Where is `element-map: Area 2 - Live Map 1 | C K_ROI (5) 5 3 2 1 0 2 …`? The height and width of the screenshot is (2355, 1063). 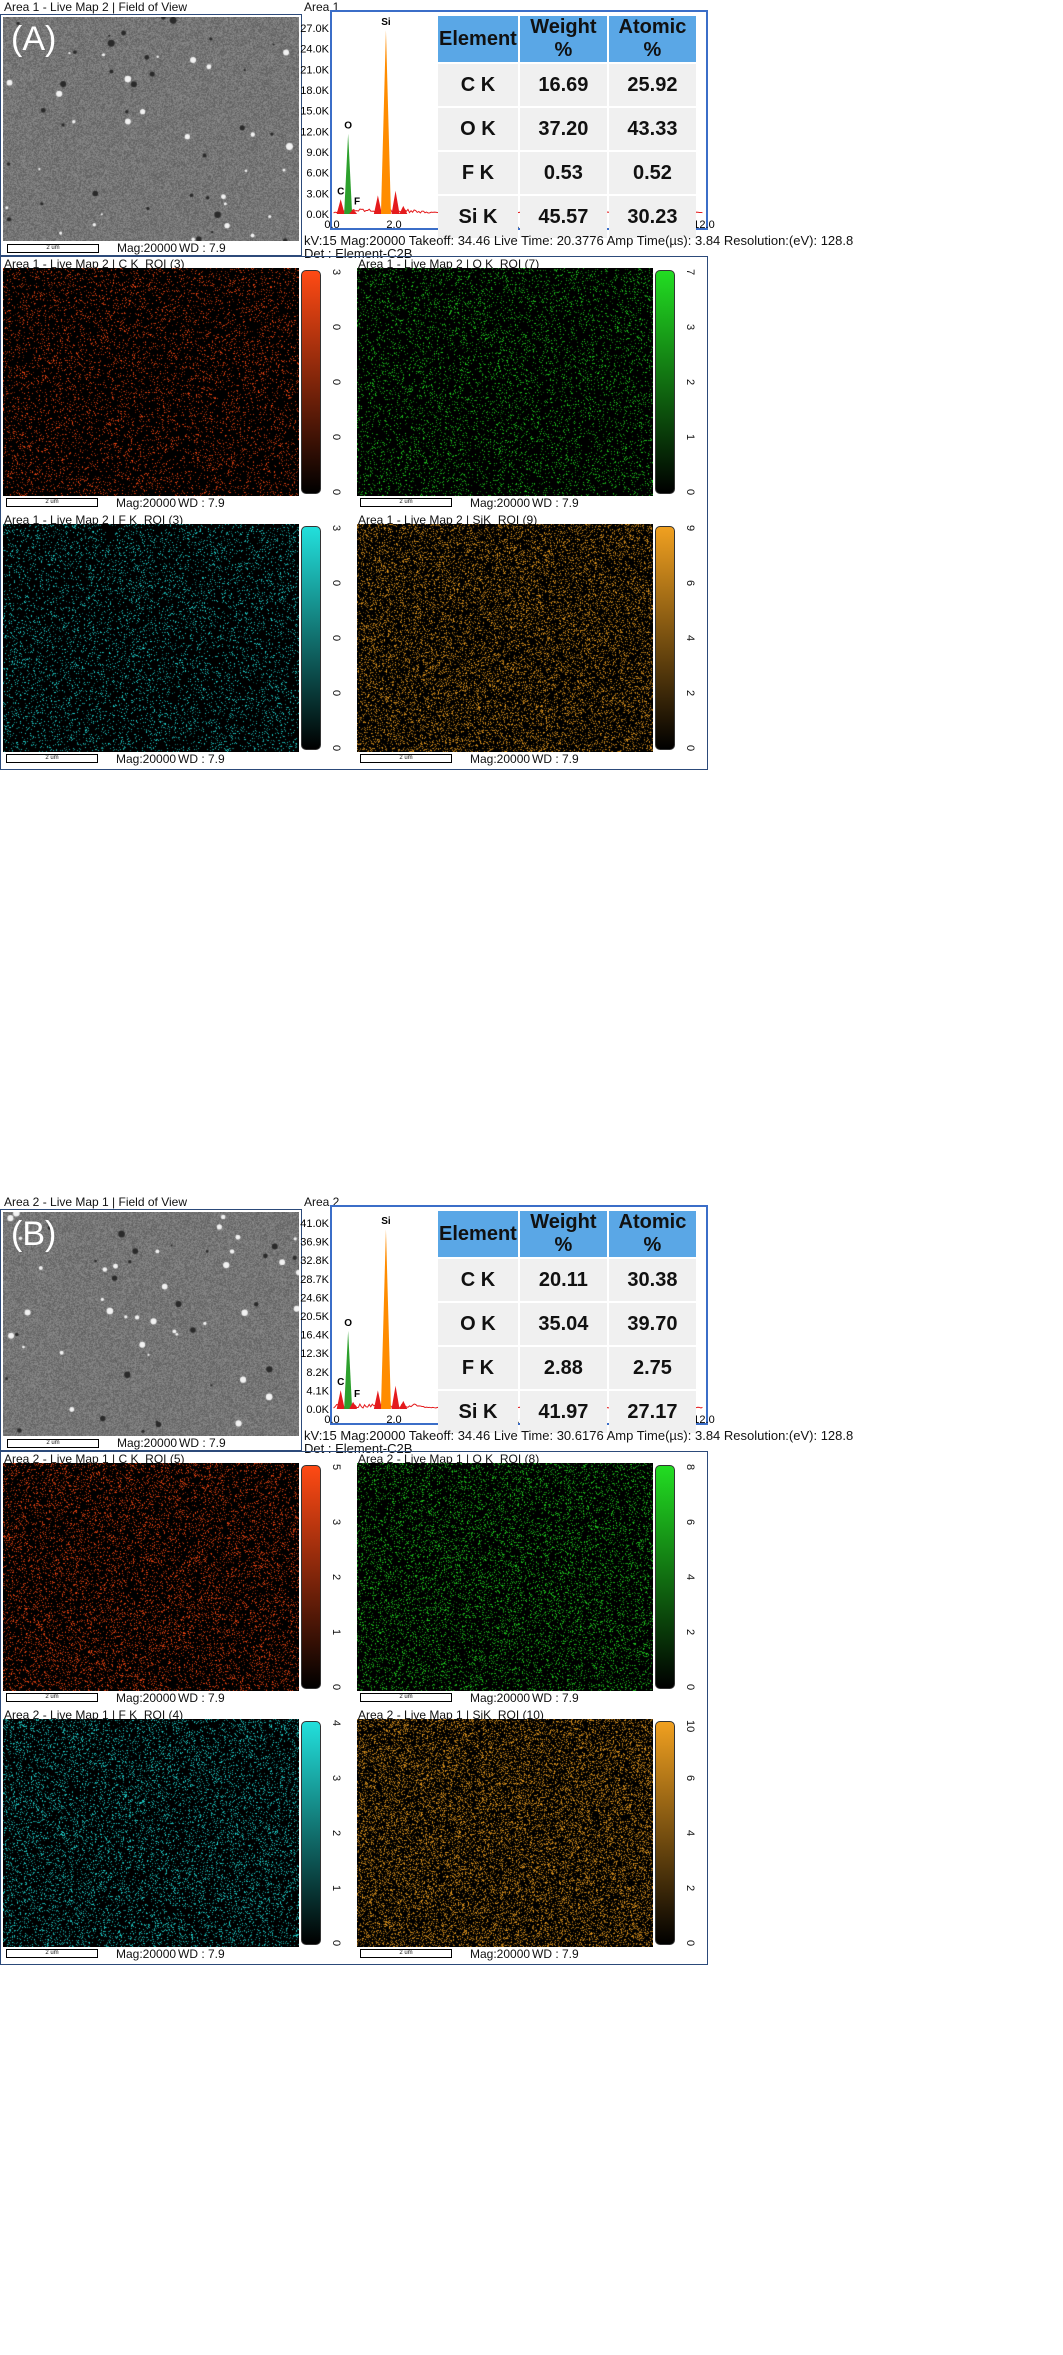 element-map: Area 2 - Live Map 1 | C K_ROI (5) 5 3 2 1 0 2 … is located at coordinates (177, 1579).